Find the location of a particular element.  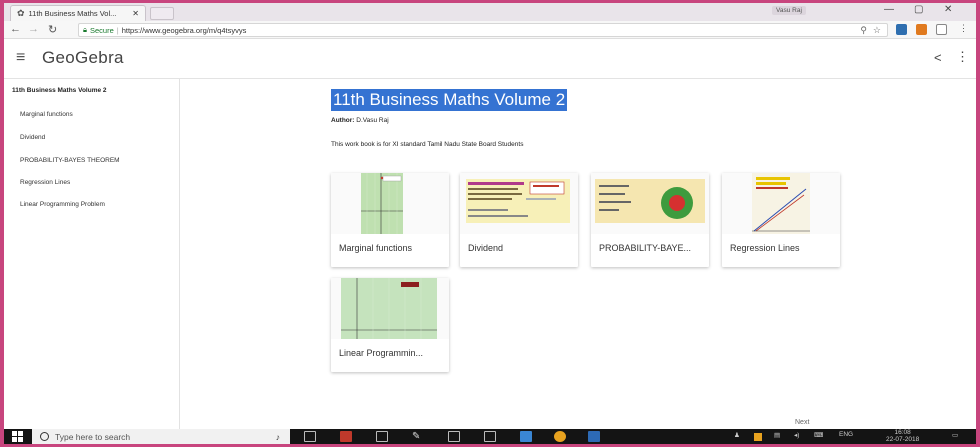

keyboard-icon: ⌨ is located at coordinates (818, 435).